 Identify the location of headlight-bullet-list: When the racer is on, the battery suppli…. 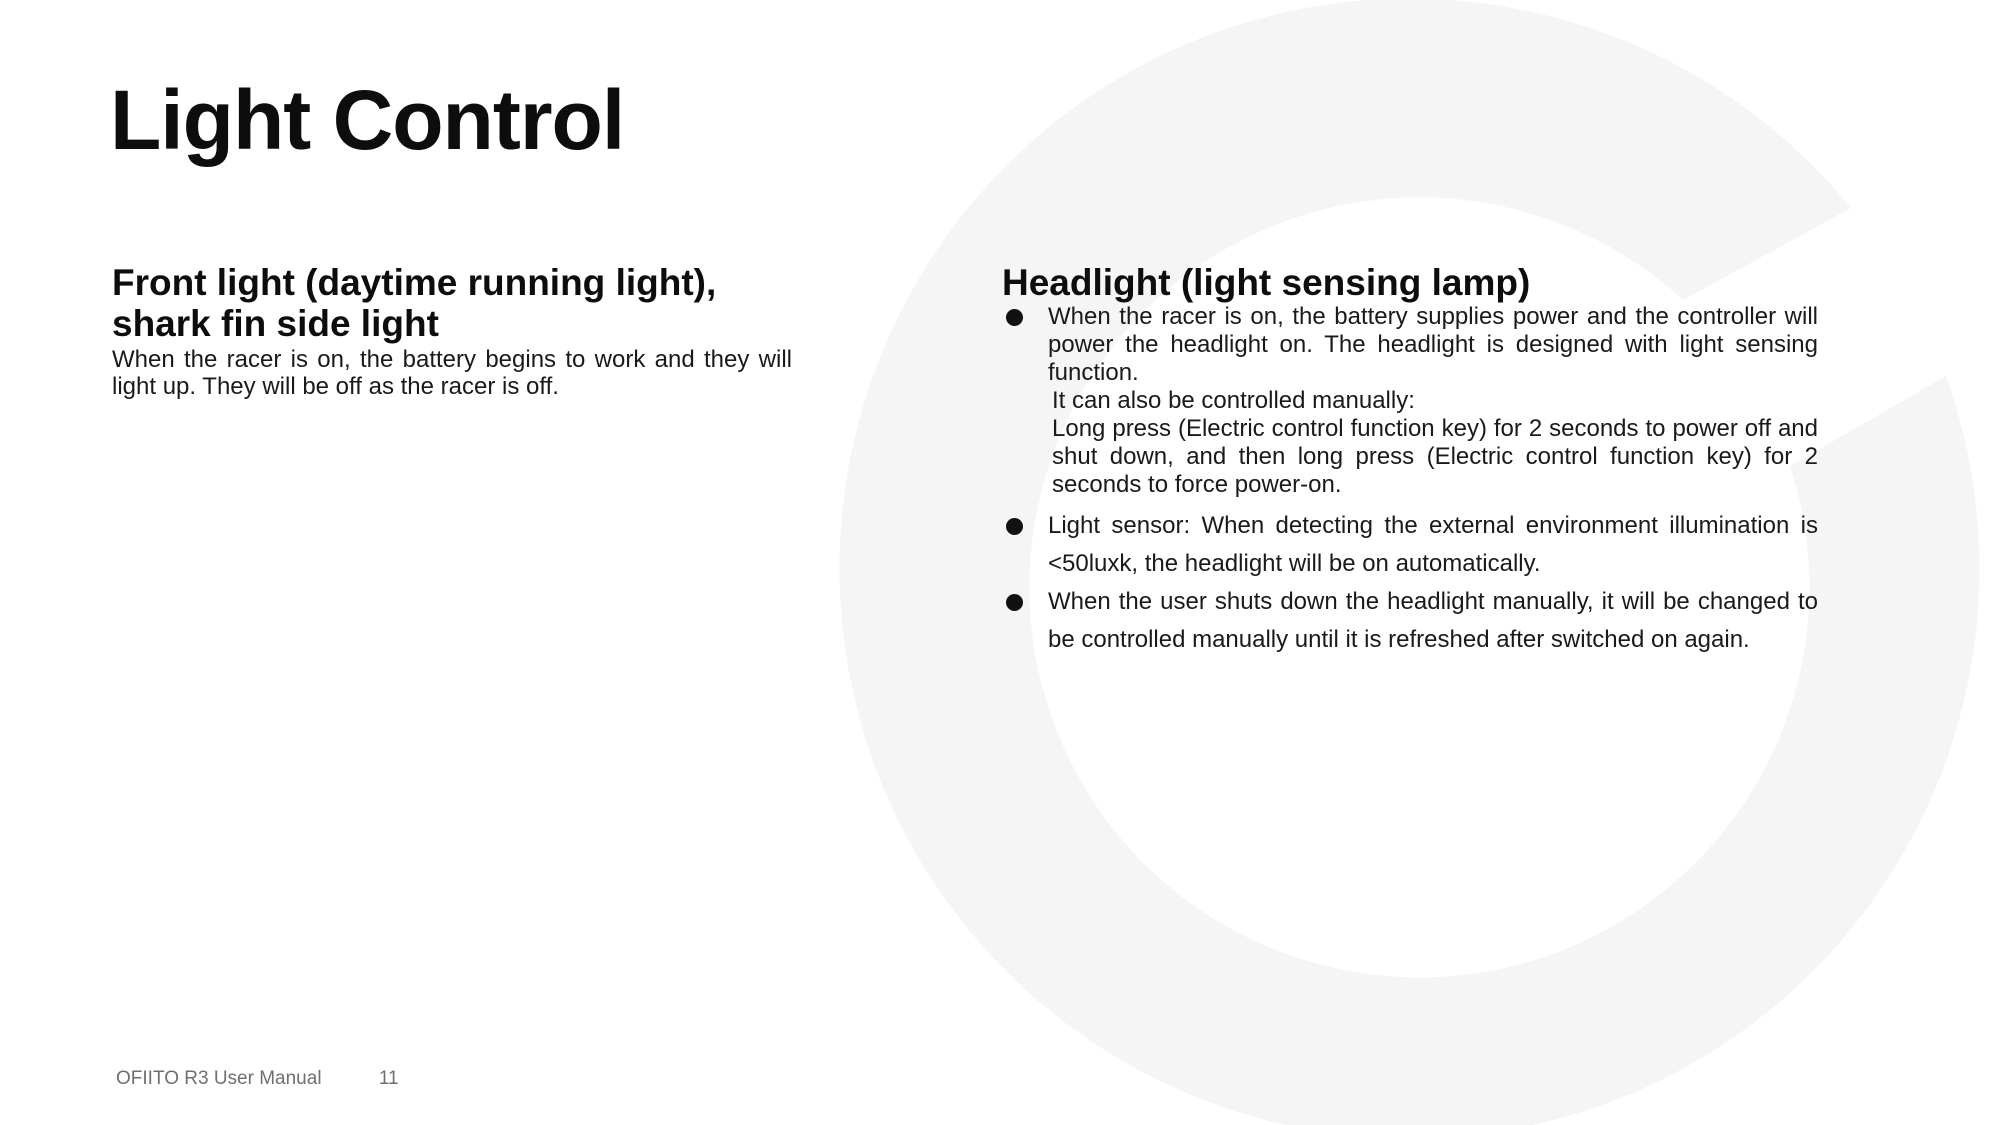
(1410, 481).